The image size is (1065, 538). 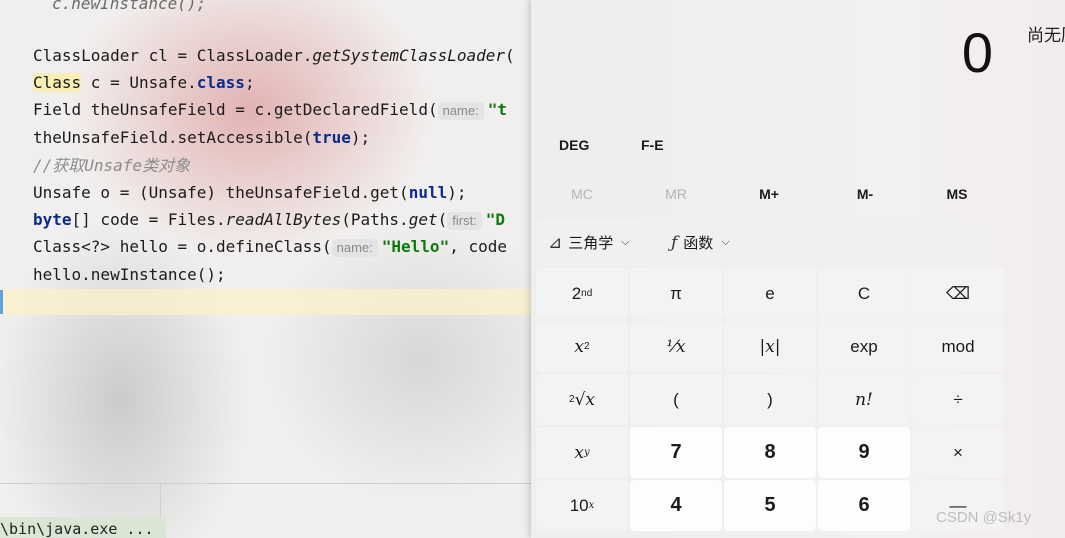 What do you see at coordinates (864, 452) in the screenshot?
I see `digit-9-button: 9` at bounding box center [864, 452].